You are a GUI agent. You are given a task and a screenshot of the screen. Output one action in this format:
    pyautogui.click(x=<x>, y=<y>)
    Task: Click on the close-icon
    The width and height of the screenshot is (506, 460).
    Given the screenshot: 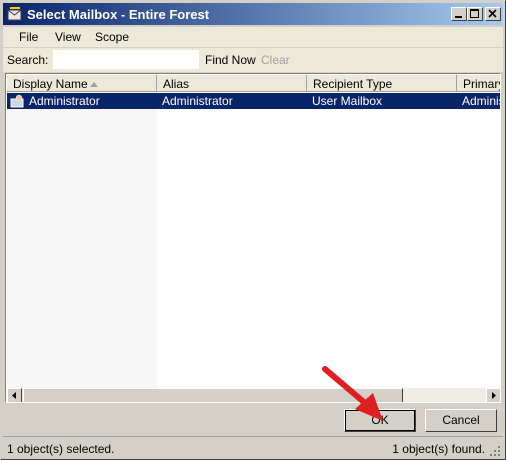 What is the action you would take?
    pyautogui.click(x=492, y=13)
    